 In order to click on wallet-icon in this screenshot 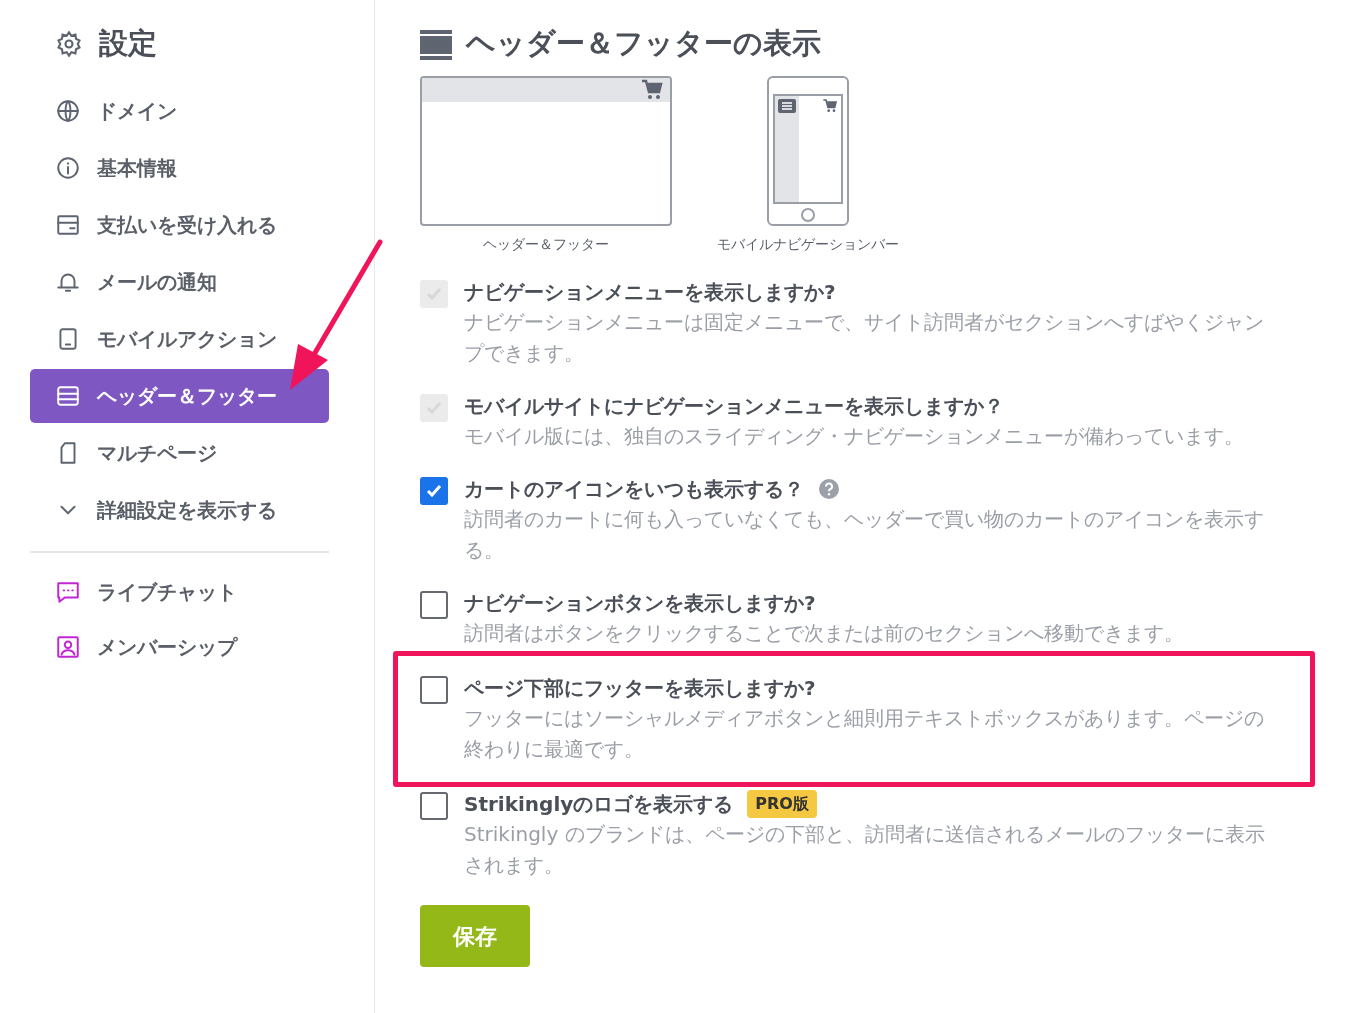, I will do `click(68, 225)`.